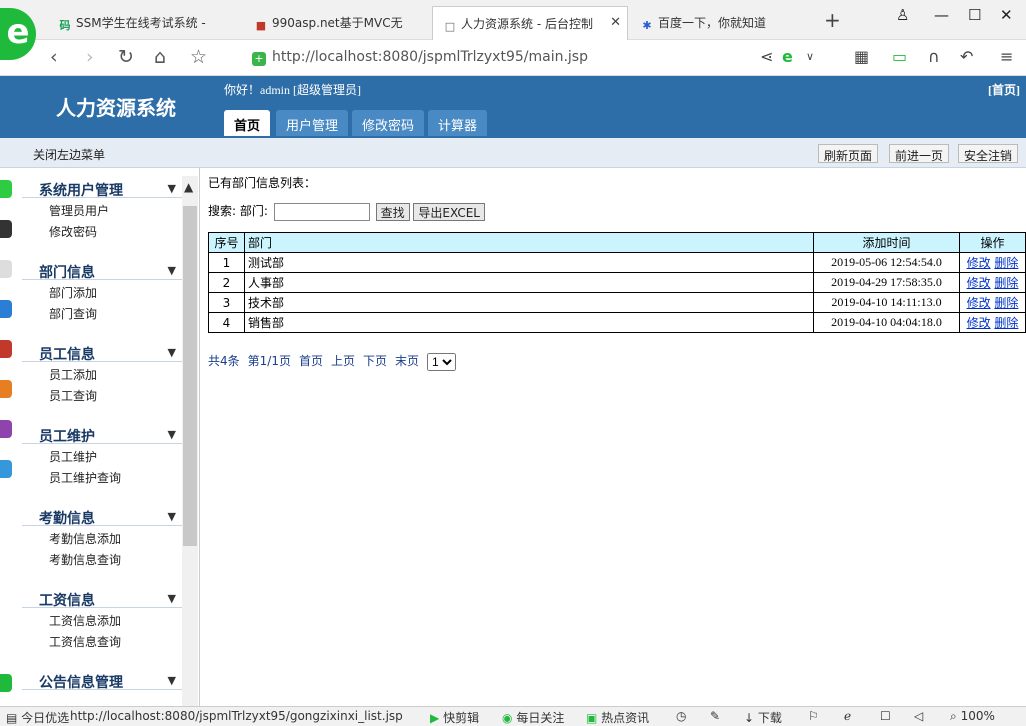  Describe the element at coordinates (1004, 89) in the screenshot. I see `home-link: [首页]` at that location.